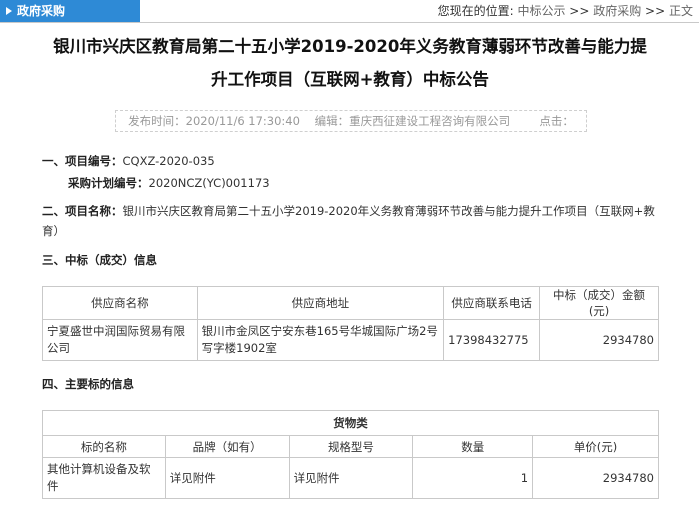 The image size is (699, 512). I want to click on title-line-1: 银川市兴庆区教育局第二十五小学2019-2020年义务教育薄弱环节改善与能力提, so click(350, 46).